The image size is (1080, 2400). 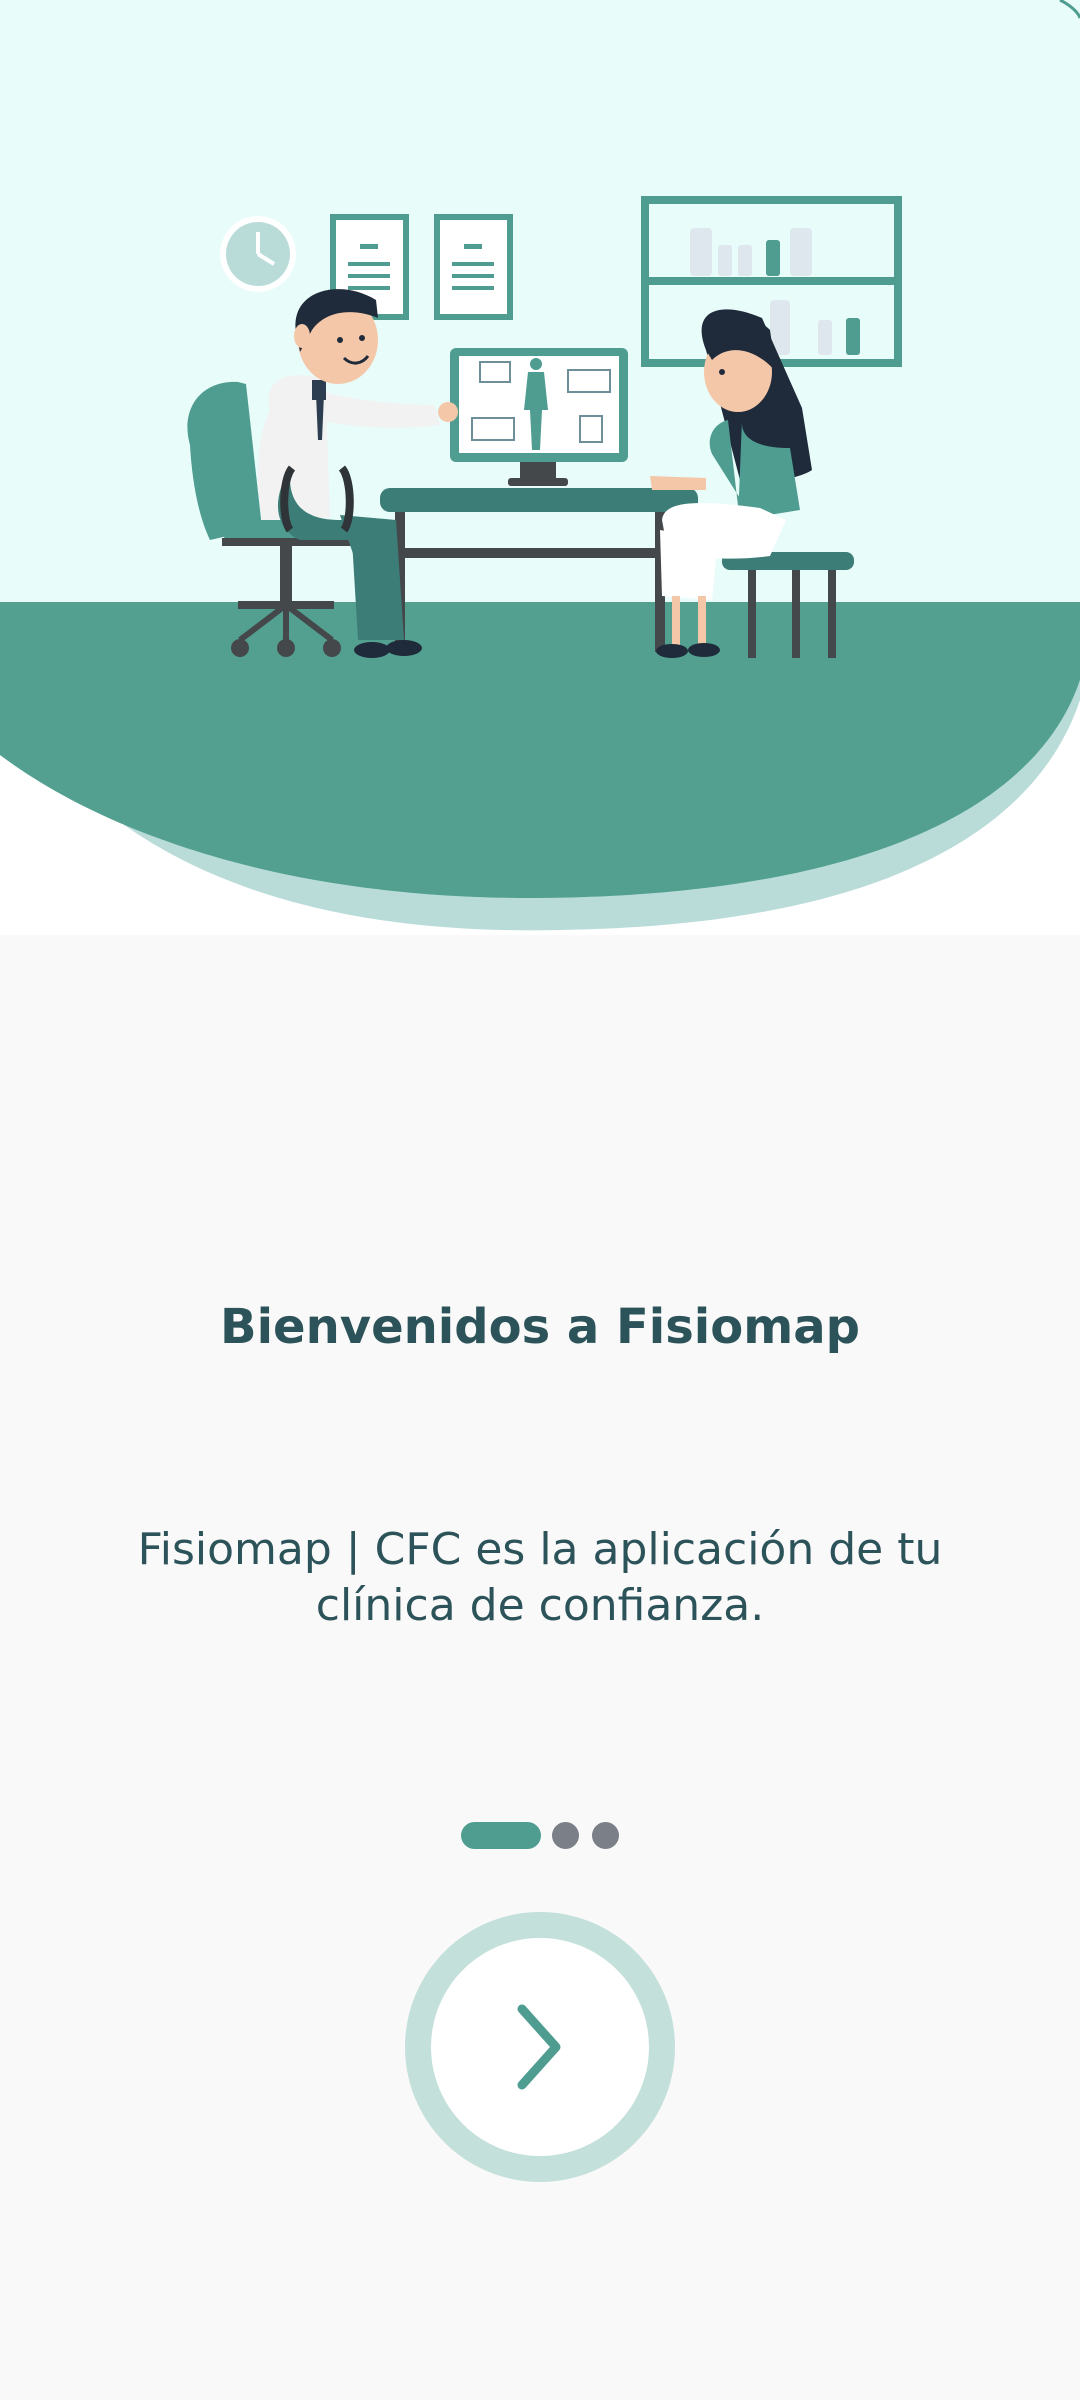 I want to click on chevron-right-icon, so click(x=539, y=2047).